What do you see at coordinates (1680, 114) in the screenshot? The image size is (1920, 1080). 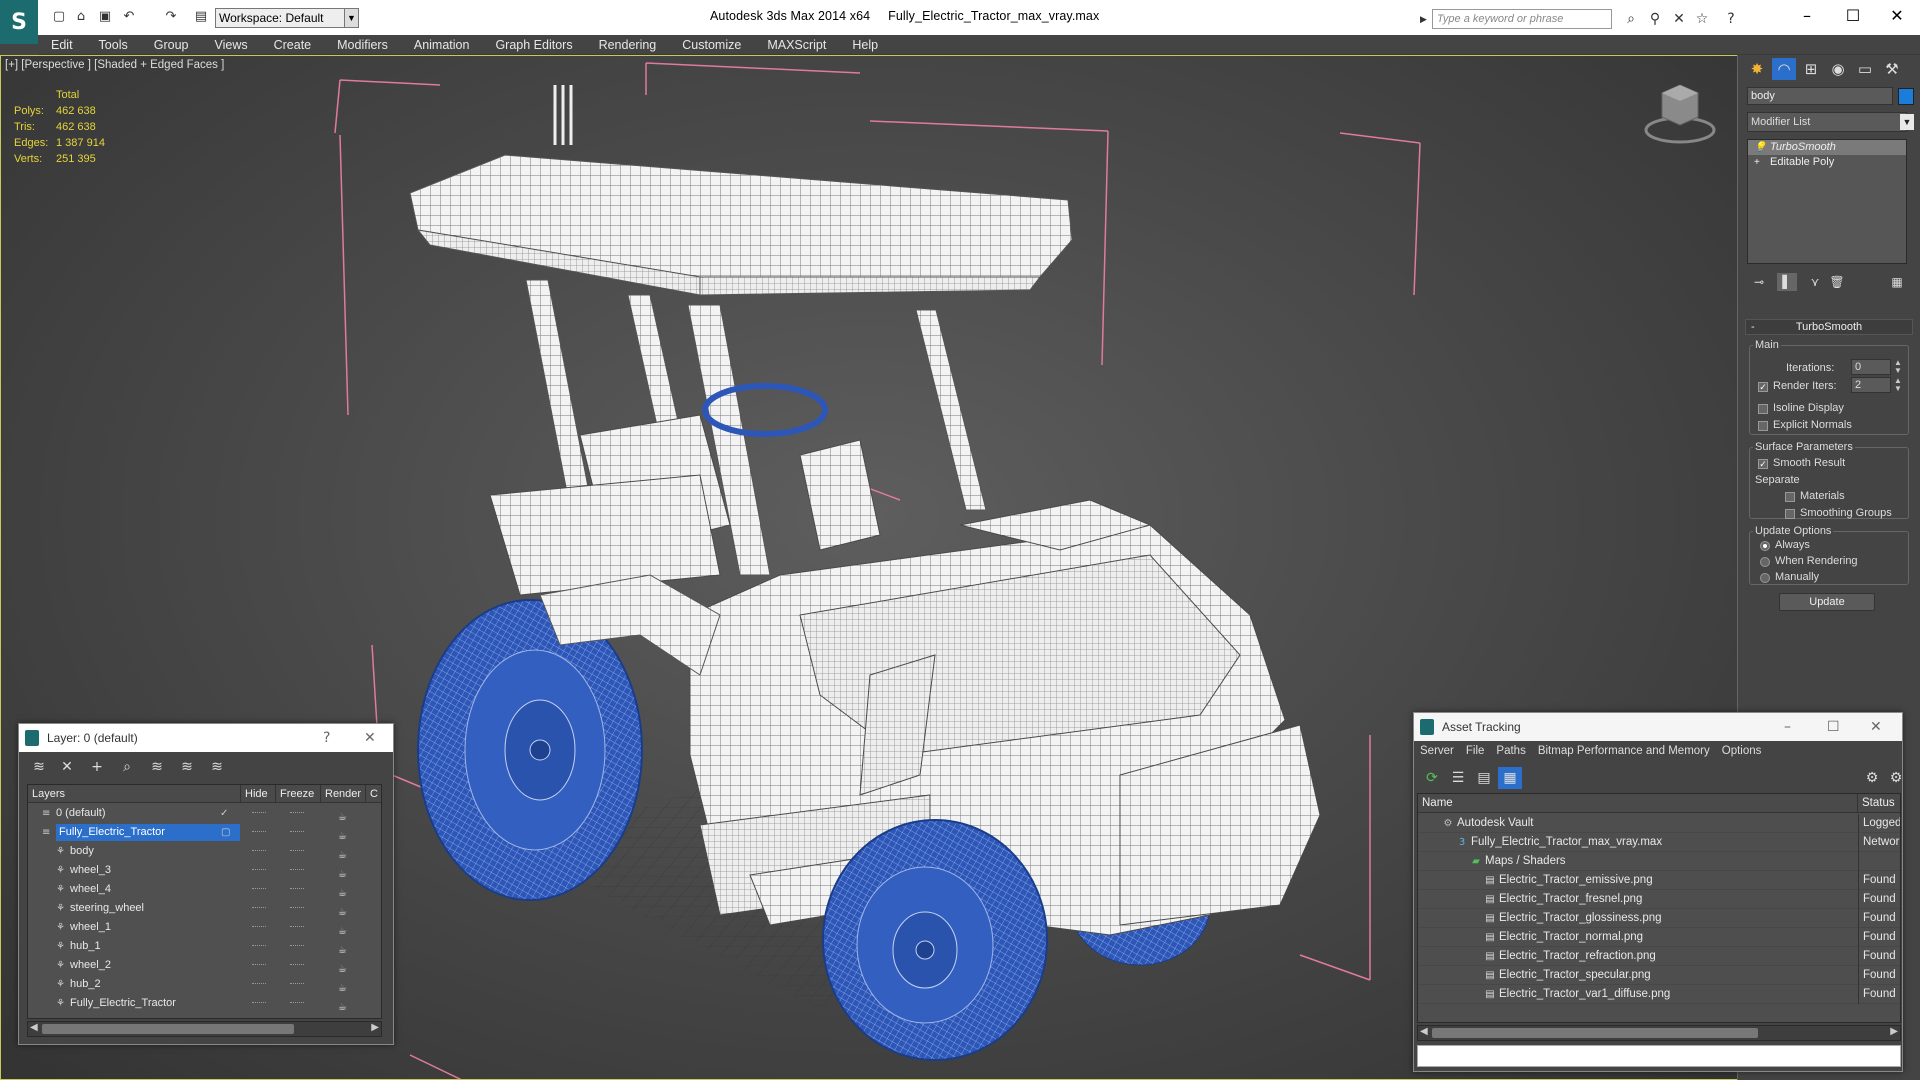 I see `view-cube` at bounding box center [1680, 114].